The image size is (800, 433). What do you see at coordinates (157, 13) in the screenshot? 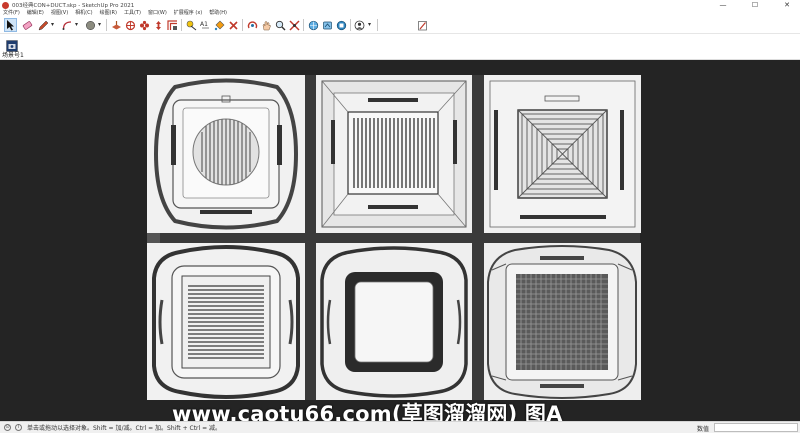
I see `menu-window: 窗口(W)` at bounding box center [157, 13].